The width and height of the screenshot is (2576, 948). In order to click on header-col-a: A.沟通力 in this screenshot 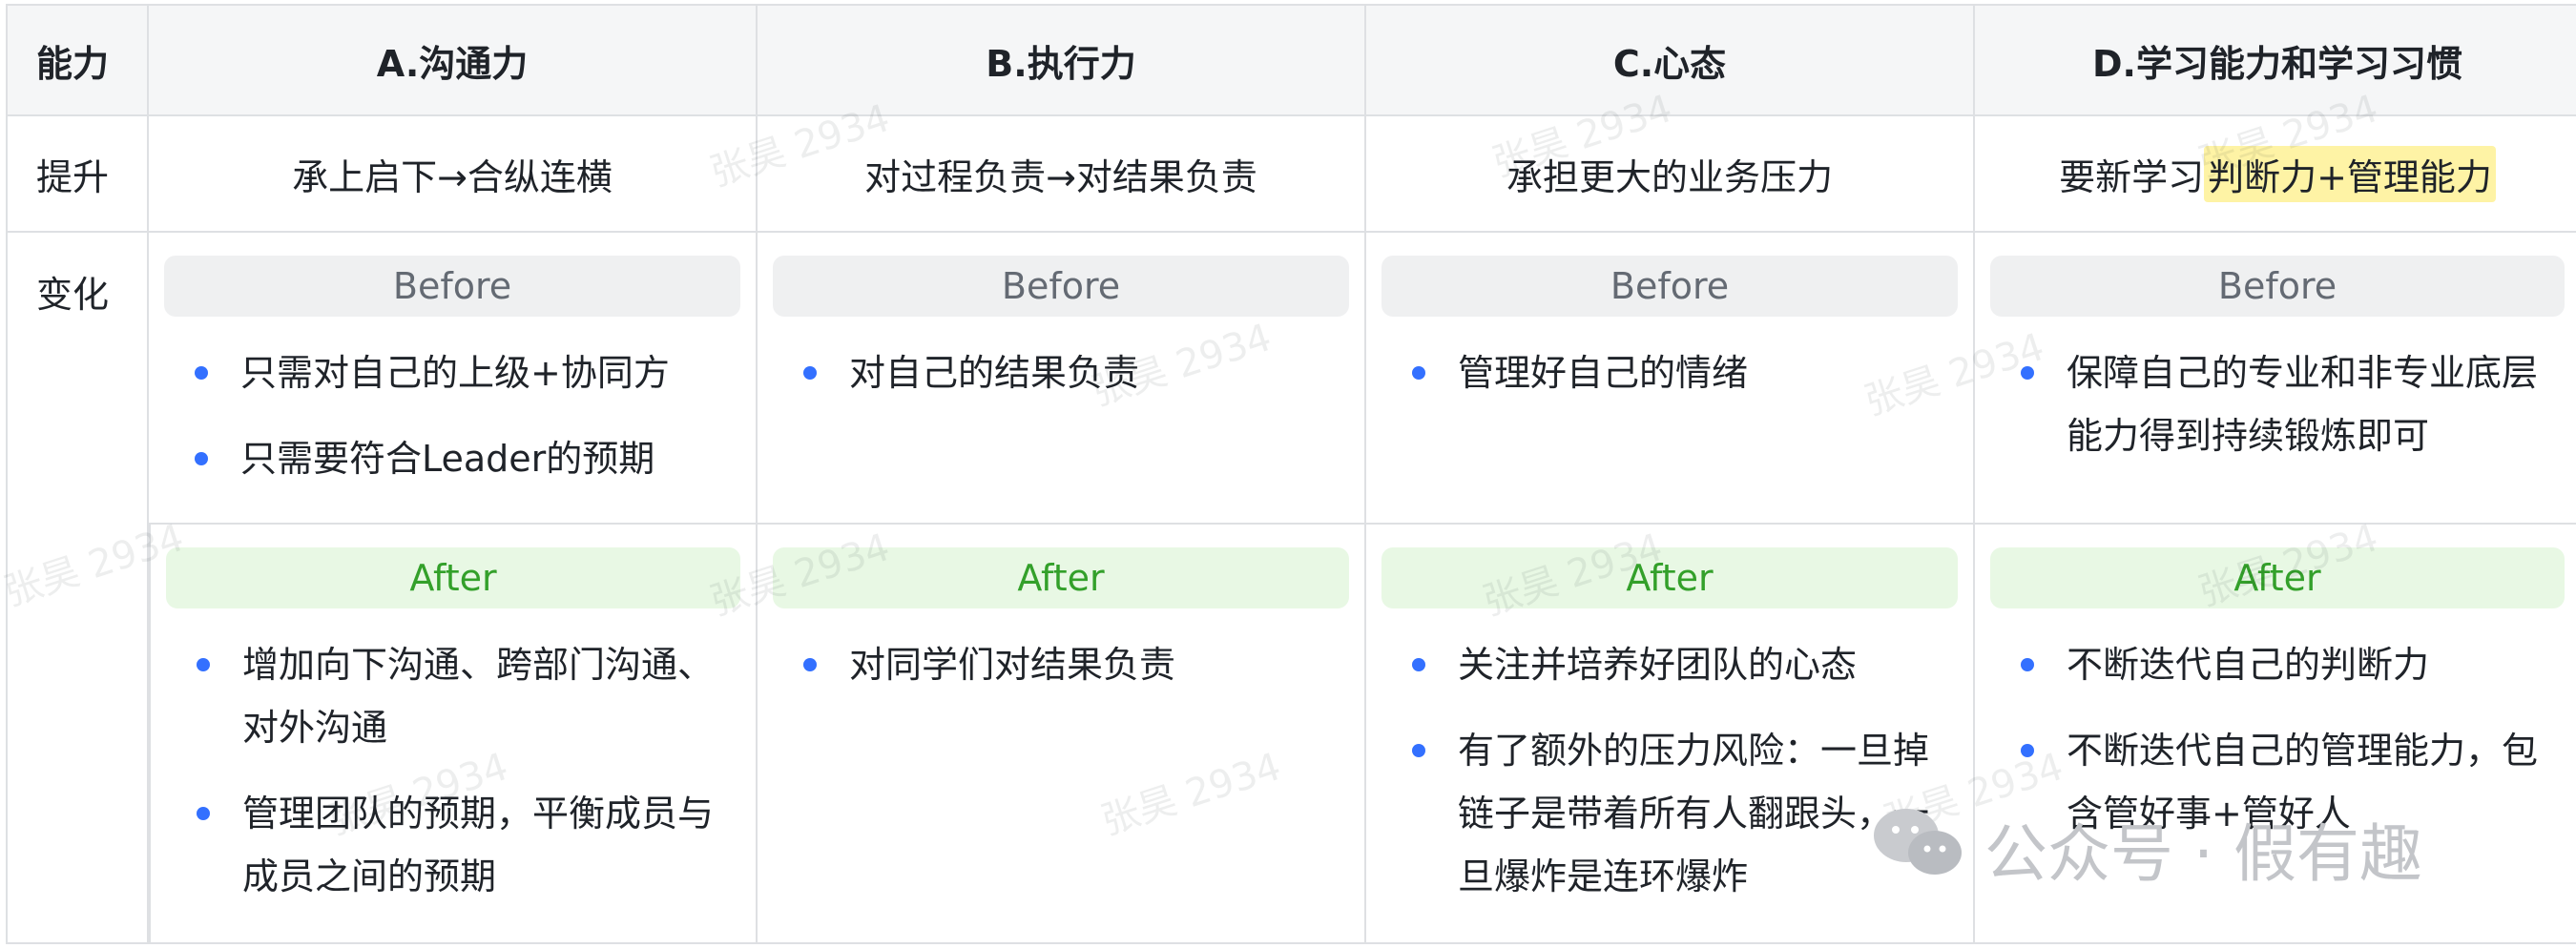, I will do `click(453, 60)`.